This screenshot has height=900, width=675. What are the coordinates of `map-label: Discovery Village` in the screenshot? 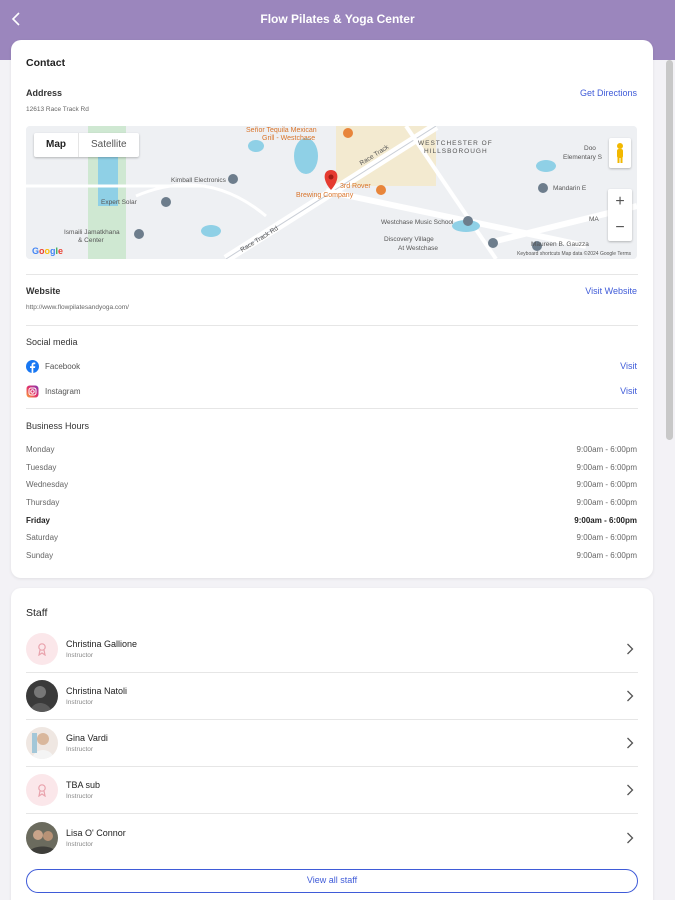 It's located at (409, 239).